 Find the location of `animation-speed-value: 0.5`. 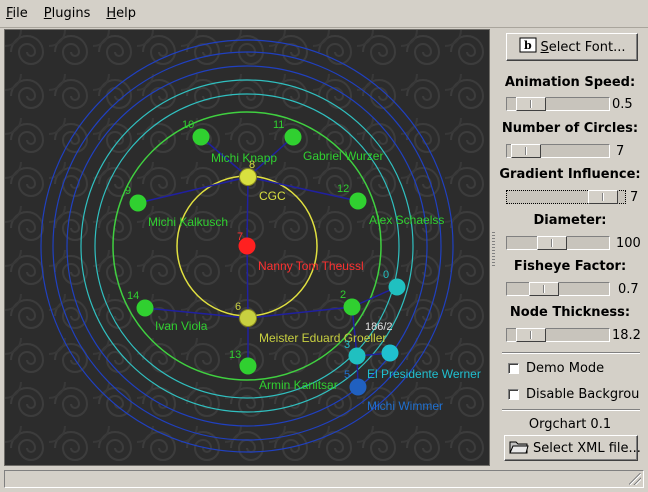

animation-speed-value: 0.5 is located at coordinates (622, 104).